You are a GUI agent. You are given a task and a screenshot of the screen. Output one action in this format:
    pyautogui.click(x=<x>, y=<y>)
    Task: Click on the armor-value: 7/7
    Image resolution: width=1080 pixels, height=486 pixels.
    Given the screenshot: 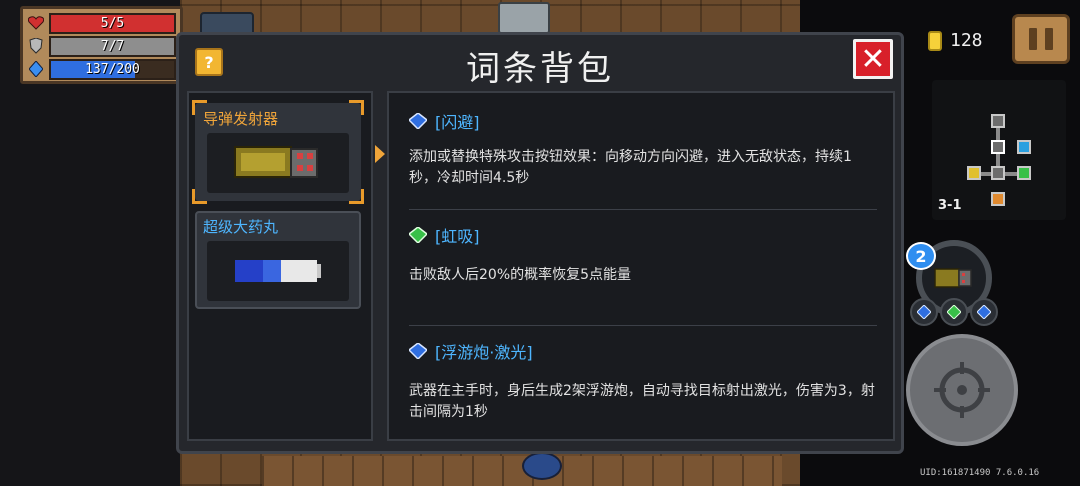 What is the action you would take?
    pyautogui.click(x=112, y=46)
    